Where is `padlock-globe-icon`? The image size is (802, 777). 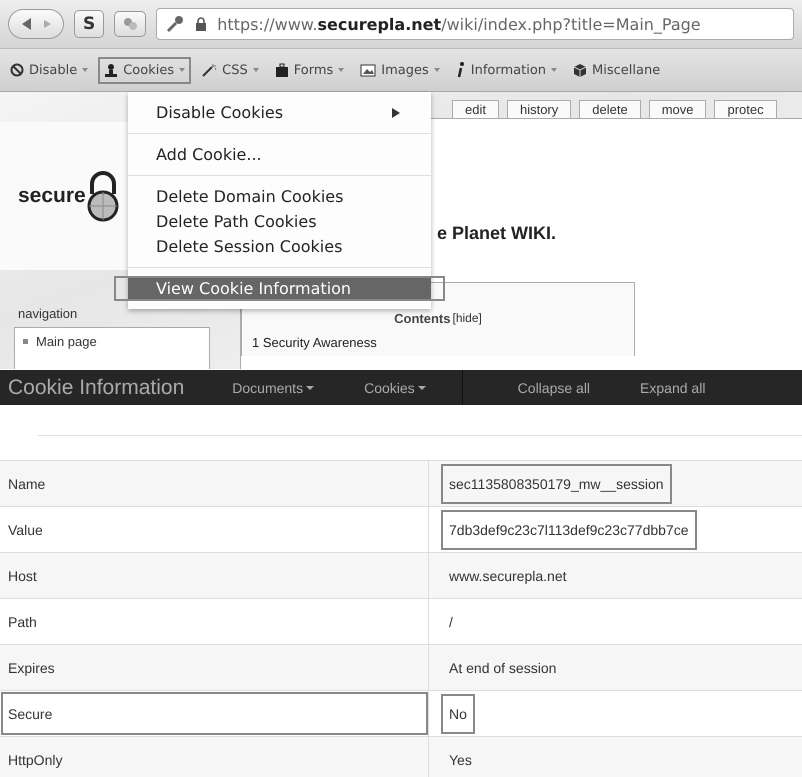 padlock-globe-icon is located at coordinates (103, 196).